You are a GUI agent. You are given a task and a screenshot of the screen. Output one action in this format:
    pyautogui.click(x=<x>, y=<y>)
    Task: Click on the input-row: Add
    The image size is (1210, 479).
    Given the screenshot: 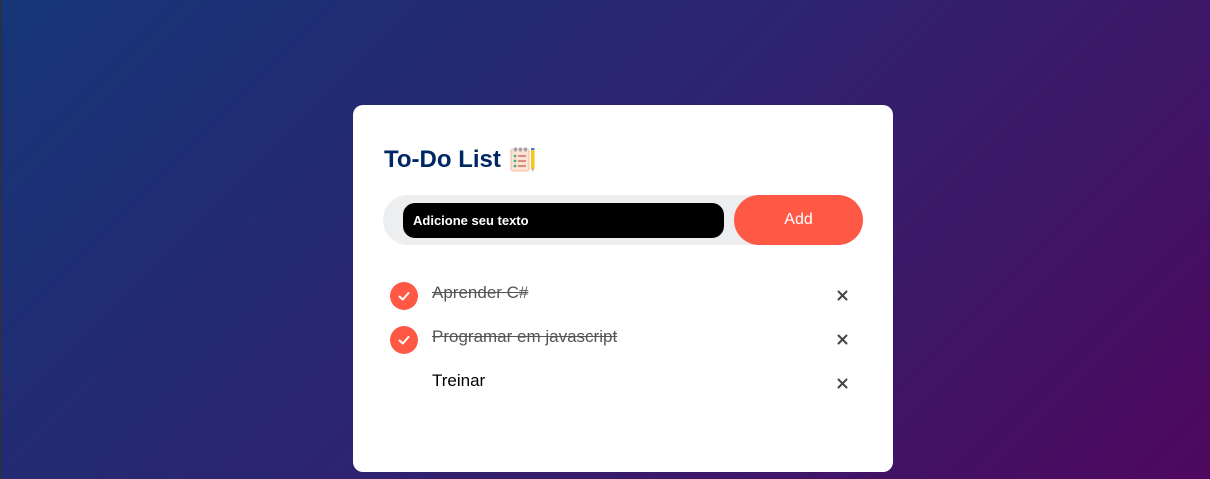 What is the action you would take?
    pyautogui.click(x=623, y=220)
    